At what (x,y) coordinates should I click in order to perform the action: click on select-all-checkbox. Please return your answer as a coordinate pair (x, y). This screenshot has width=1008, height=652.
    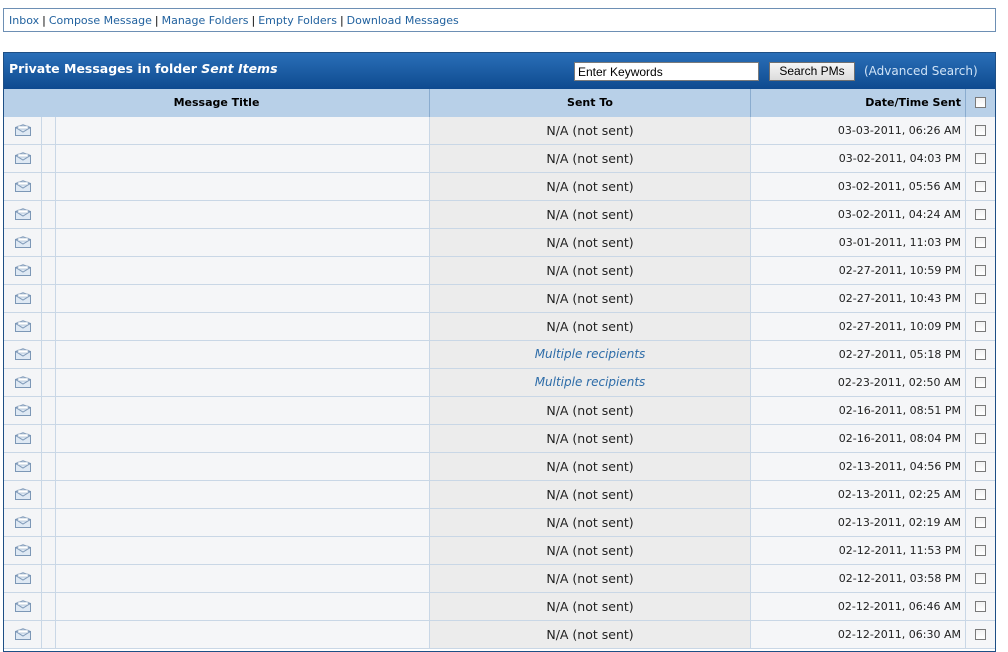
    Looking at the image, I should click on (980, 102).